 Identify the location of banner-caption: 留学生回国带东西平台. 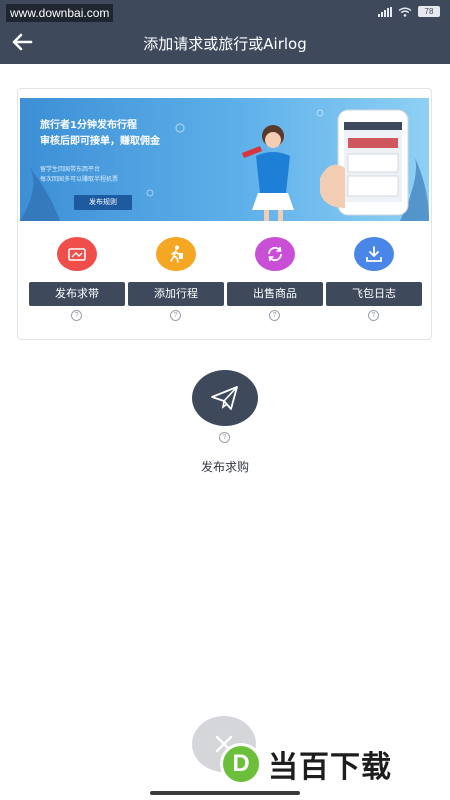
(70, 169).